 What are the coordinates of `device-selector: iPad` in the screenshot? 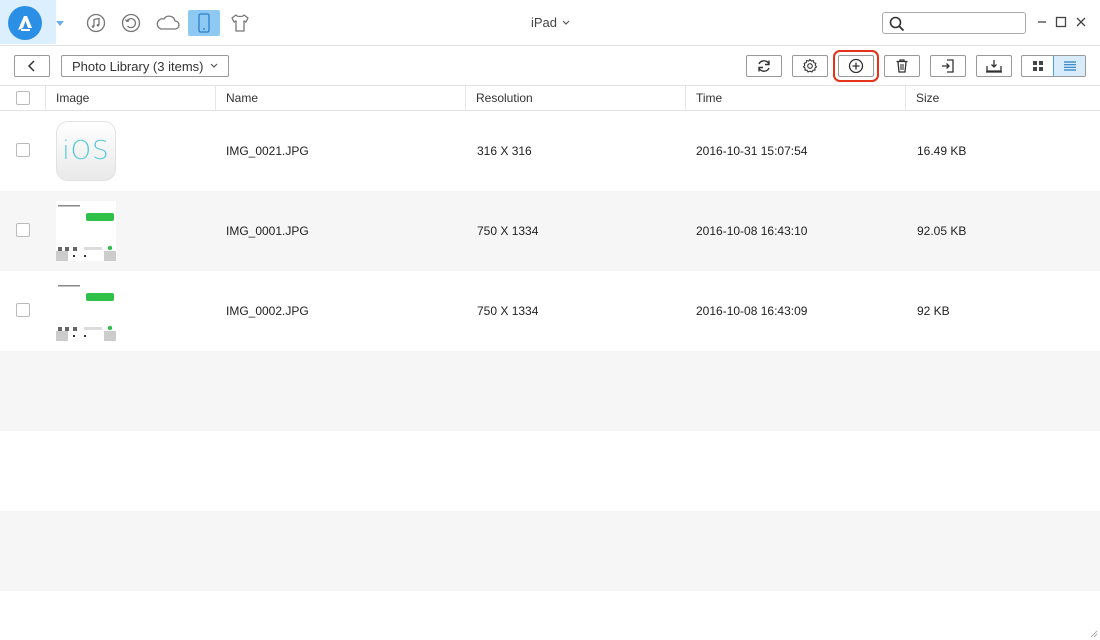 It's located at (550, 22).